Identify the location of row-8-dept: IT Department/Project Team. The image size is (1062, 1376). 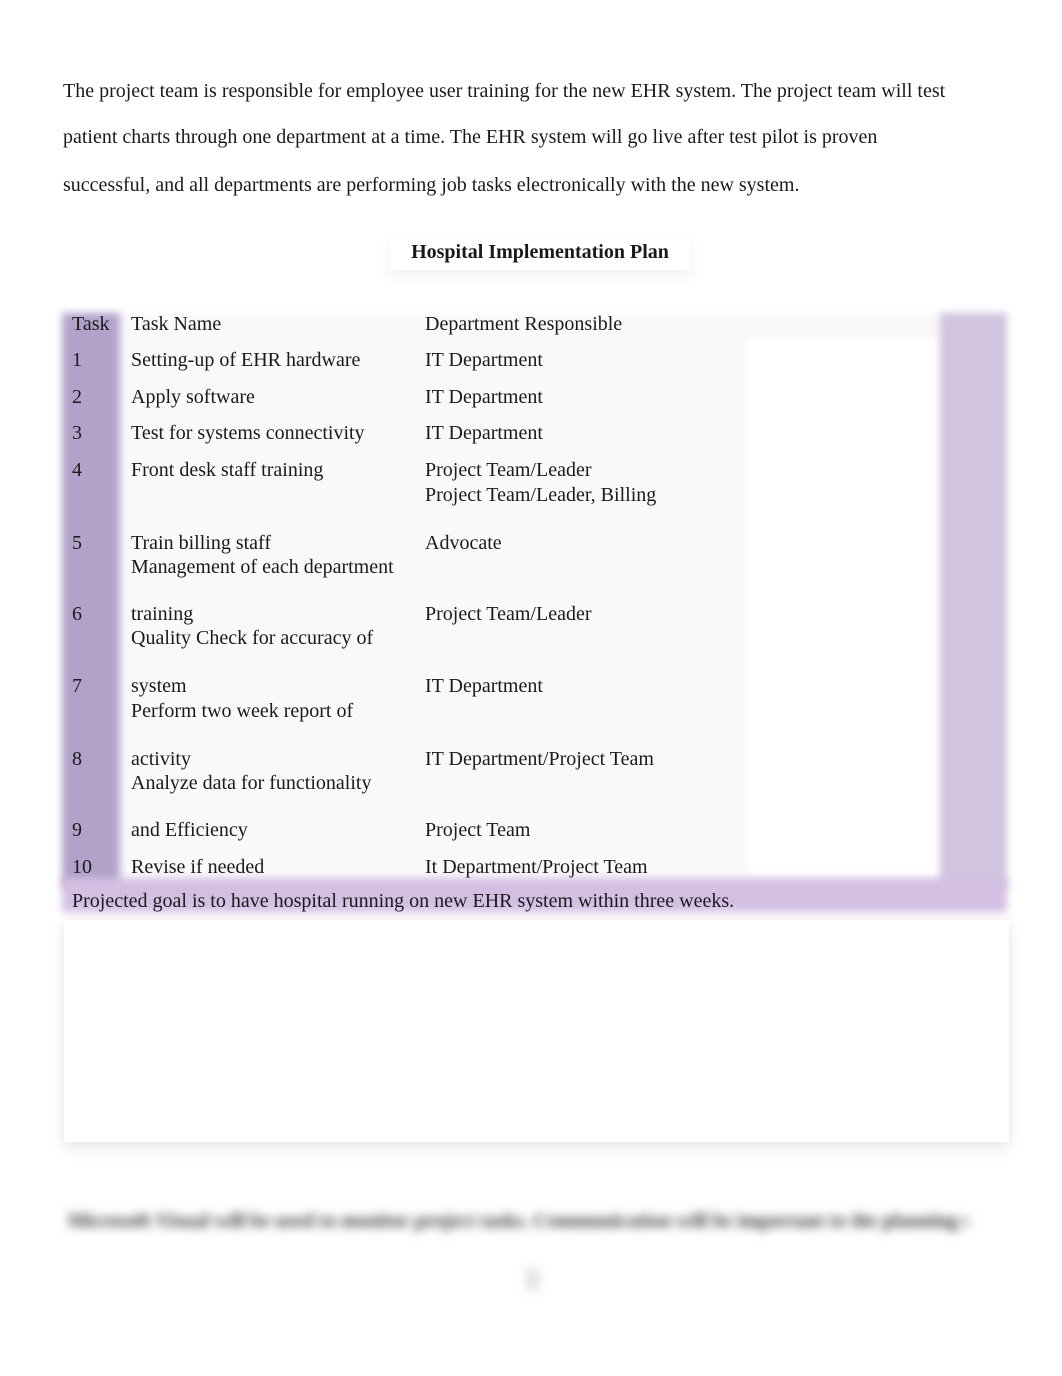
(539, 759).